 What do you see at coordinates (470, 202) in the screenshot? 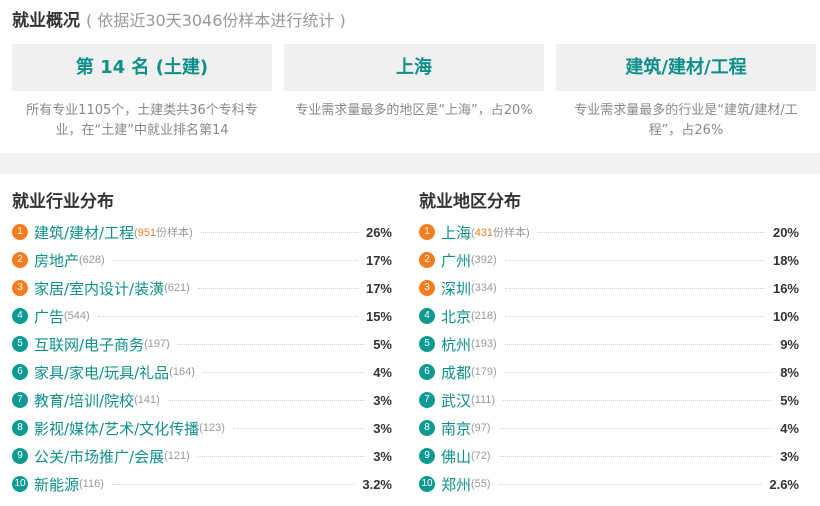
I see `region-title: 就业地区分布` at bounding box center [470, 202].